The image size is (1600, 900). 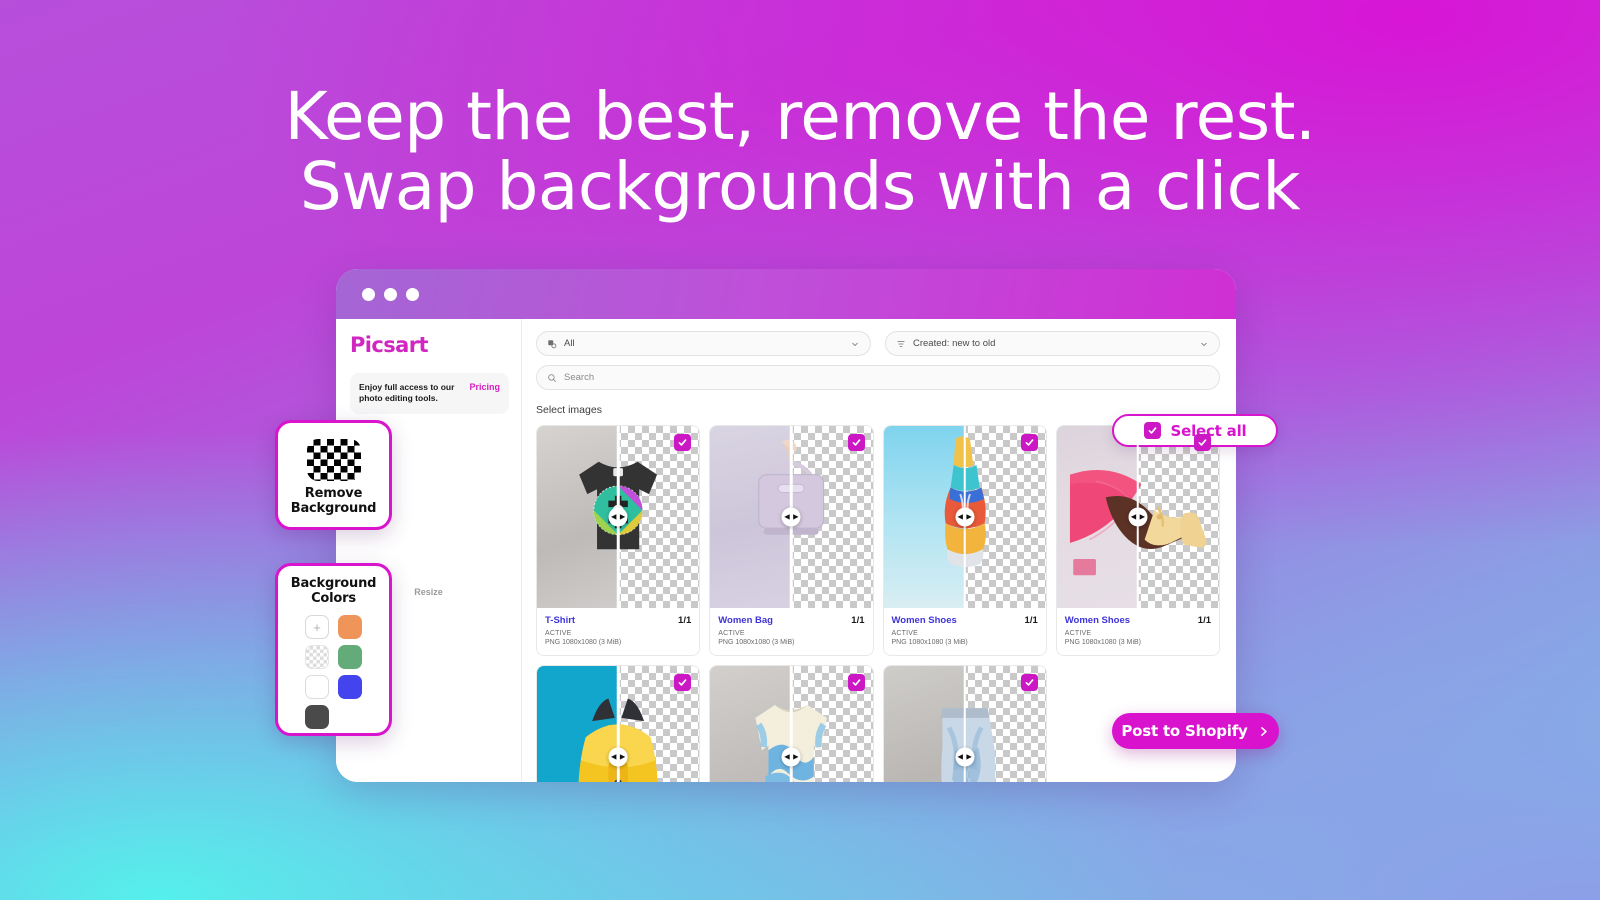 I want to click on layers-icon, so click(x=552, y=343).